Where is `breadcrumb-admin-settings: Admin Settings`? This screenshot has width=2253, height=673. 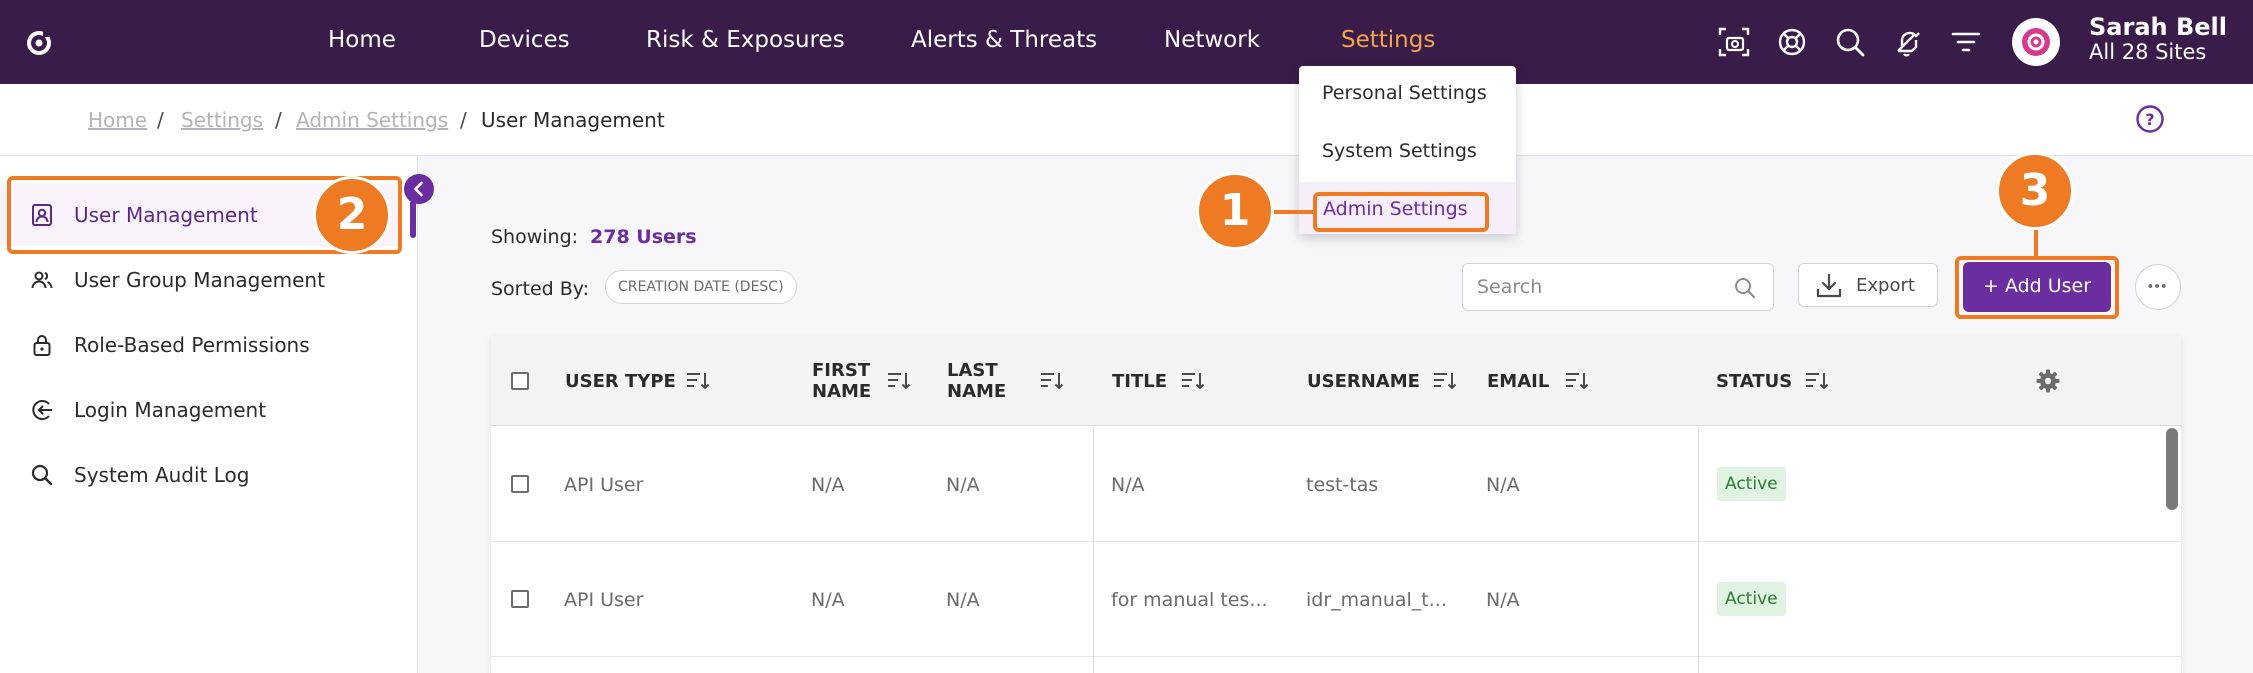
breadcrumb-admin-settings: Admin Settings is located at coordinates (372, 120).